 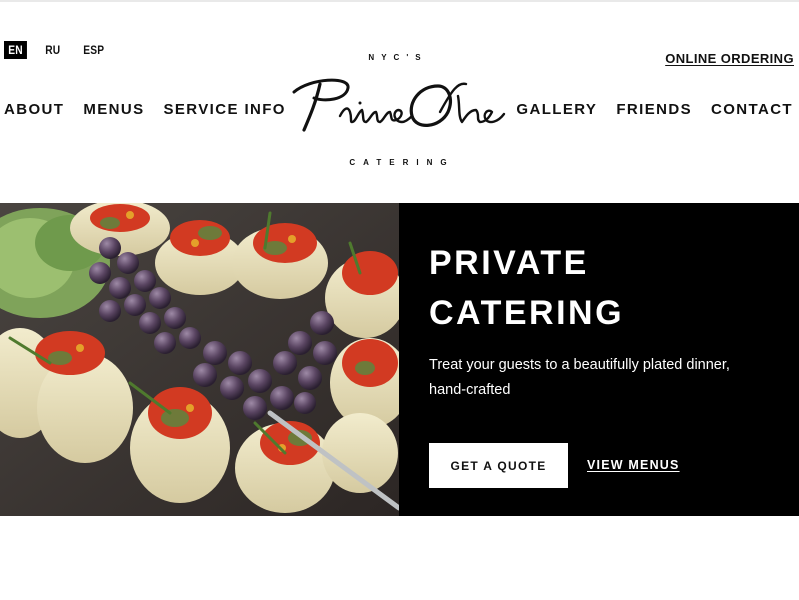 I want to click on get-a-quote-button: GET A QUOTE, so click(x=498, y=465).